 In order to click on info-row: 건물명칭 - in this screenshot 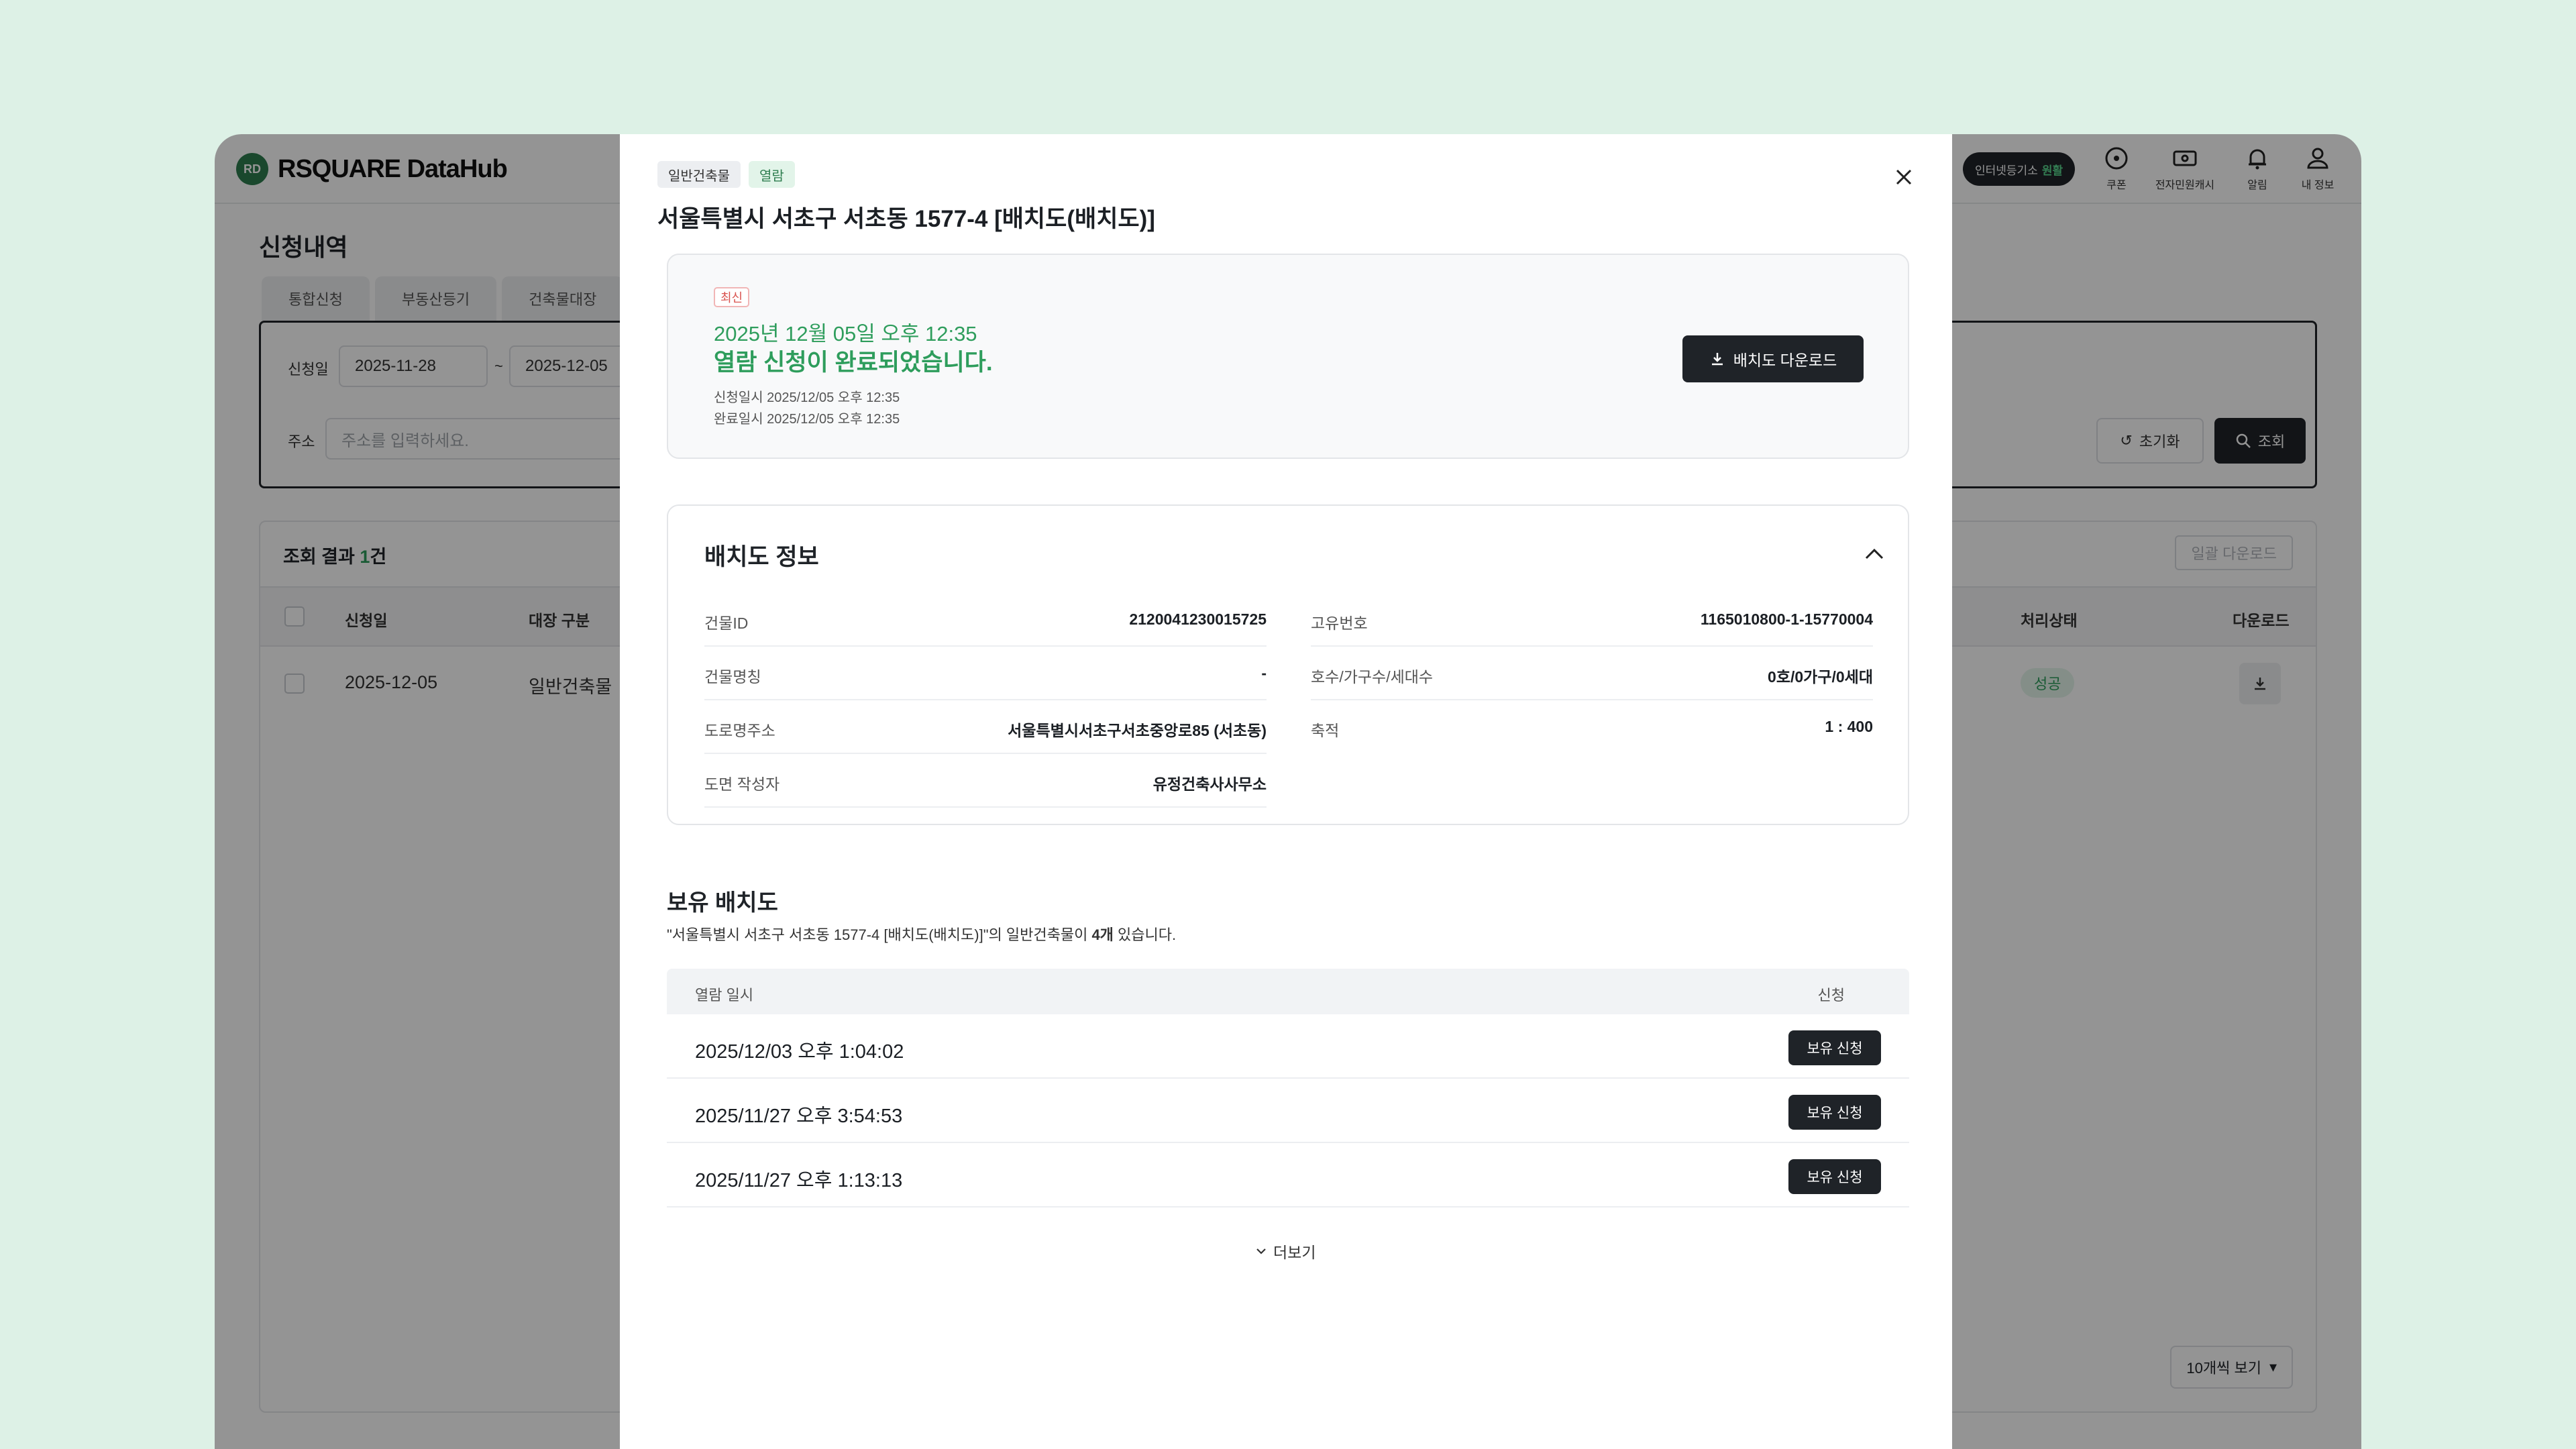, I will do `click(985, 673)`.